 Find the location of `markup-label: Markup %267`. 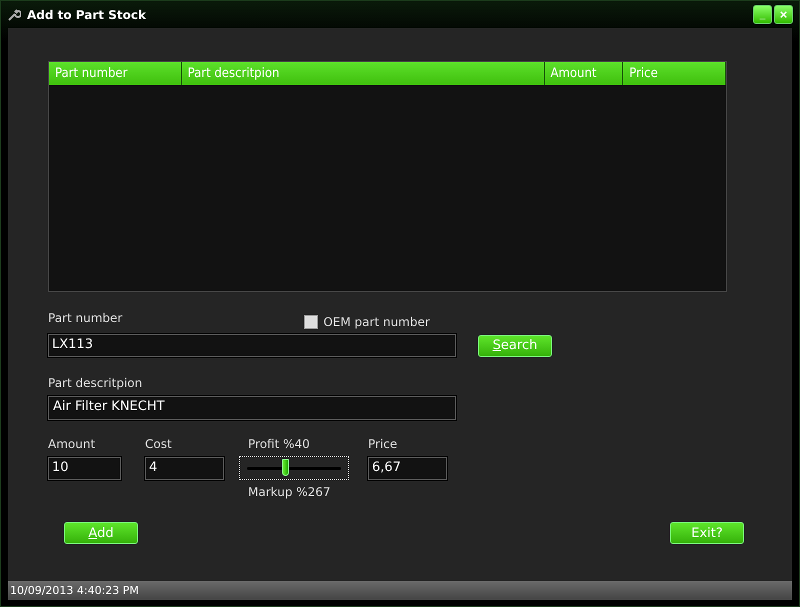

markup-label: Markup %267 is located at coordinates (290, 492).